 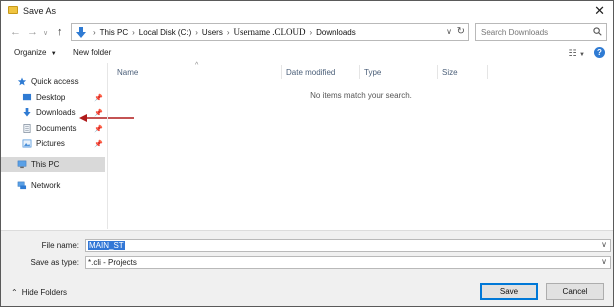 I want to click on breadcrumb-local-disk: Local Disk (C:), so click(x=165, y=32).